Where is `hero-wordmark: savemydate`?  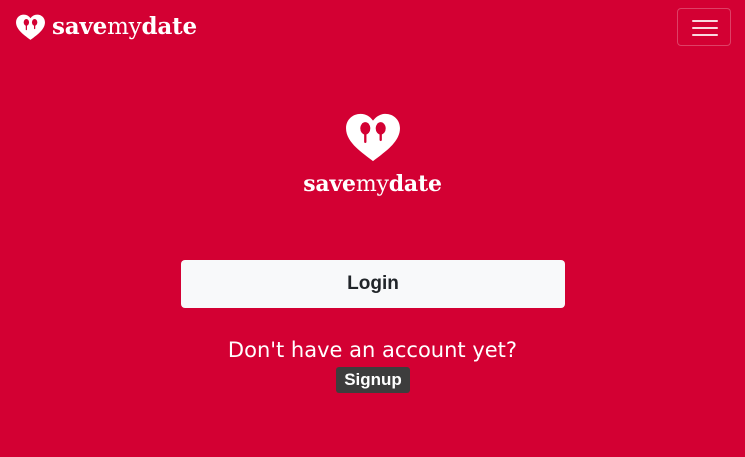
hero-wordmark: savemydate is located at coordinates (372, 184).